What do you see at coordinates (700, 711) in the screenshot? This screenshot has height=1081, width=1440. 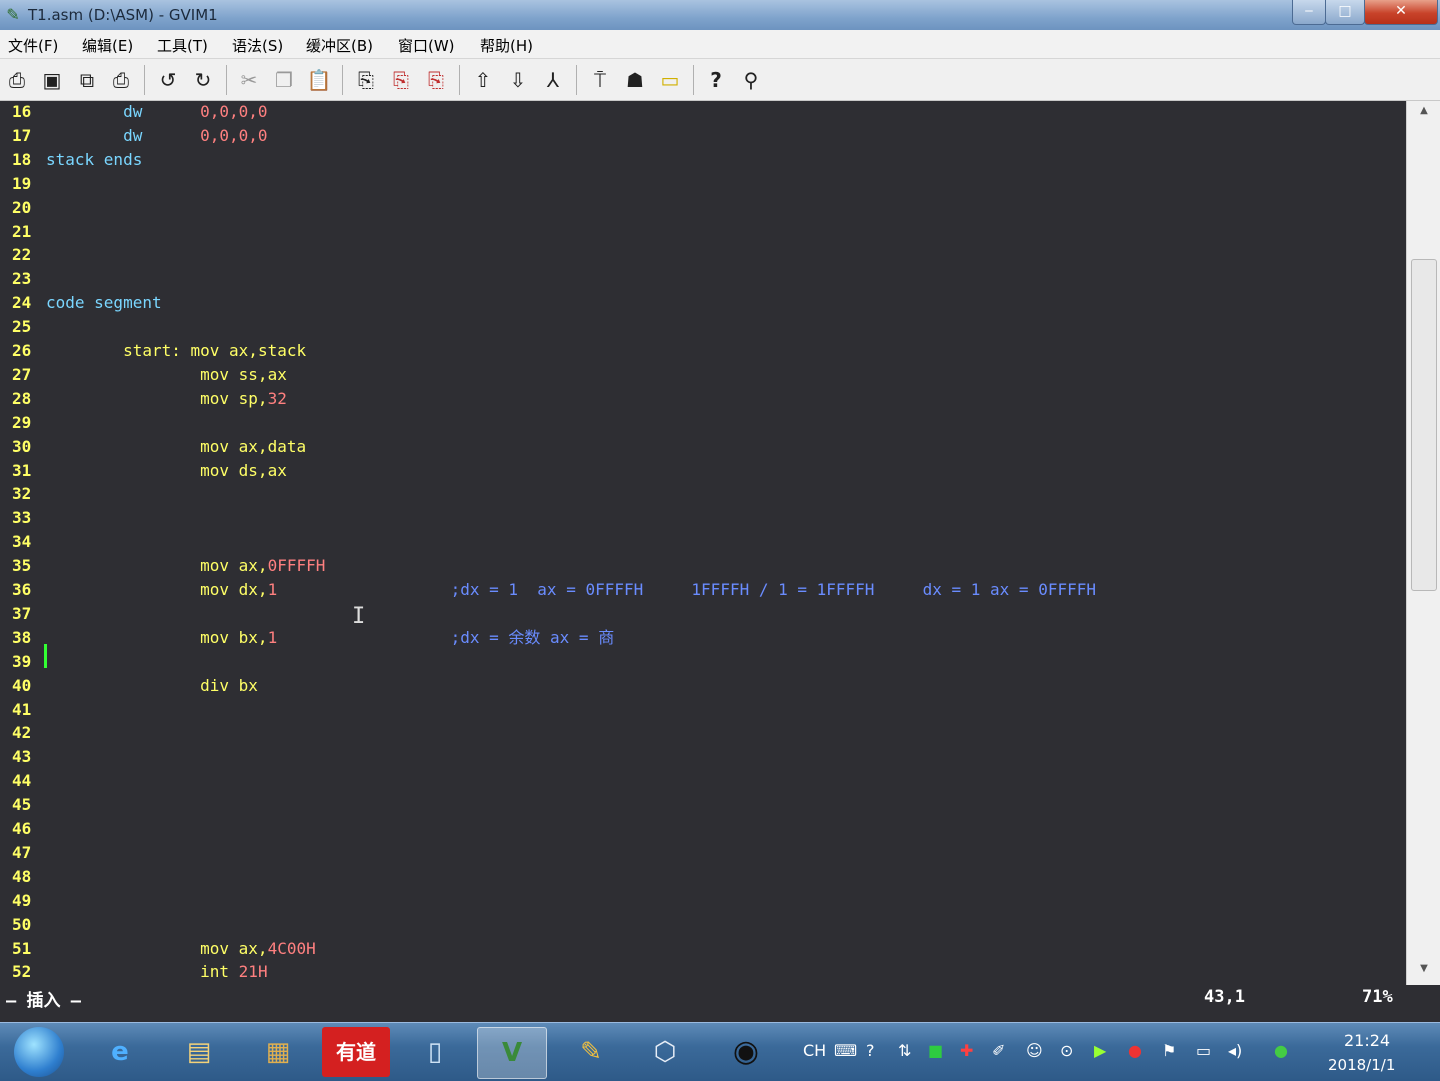 I see `code-line: 41` at bounding box center [700, 711].